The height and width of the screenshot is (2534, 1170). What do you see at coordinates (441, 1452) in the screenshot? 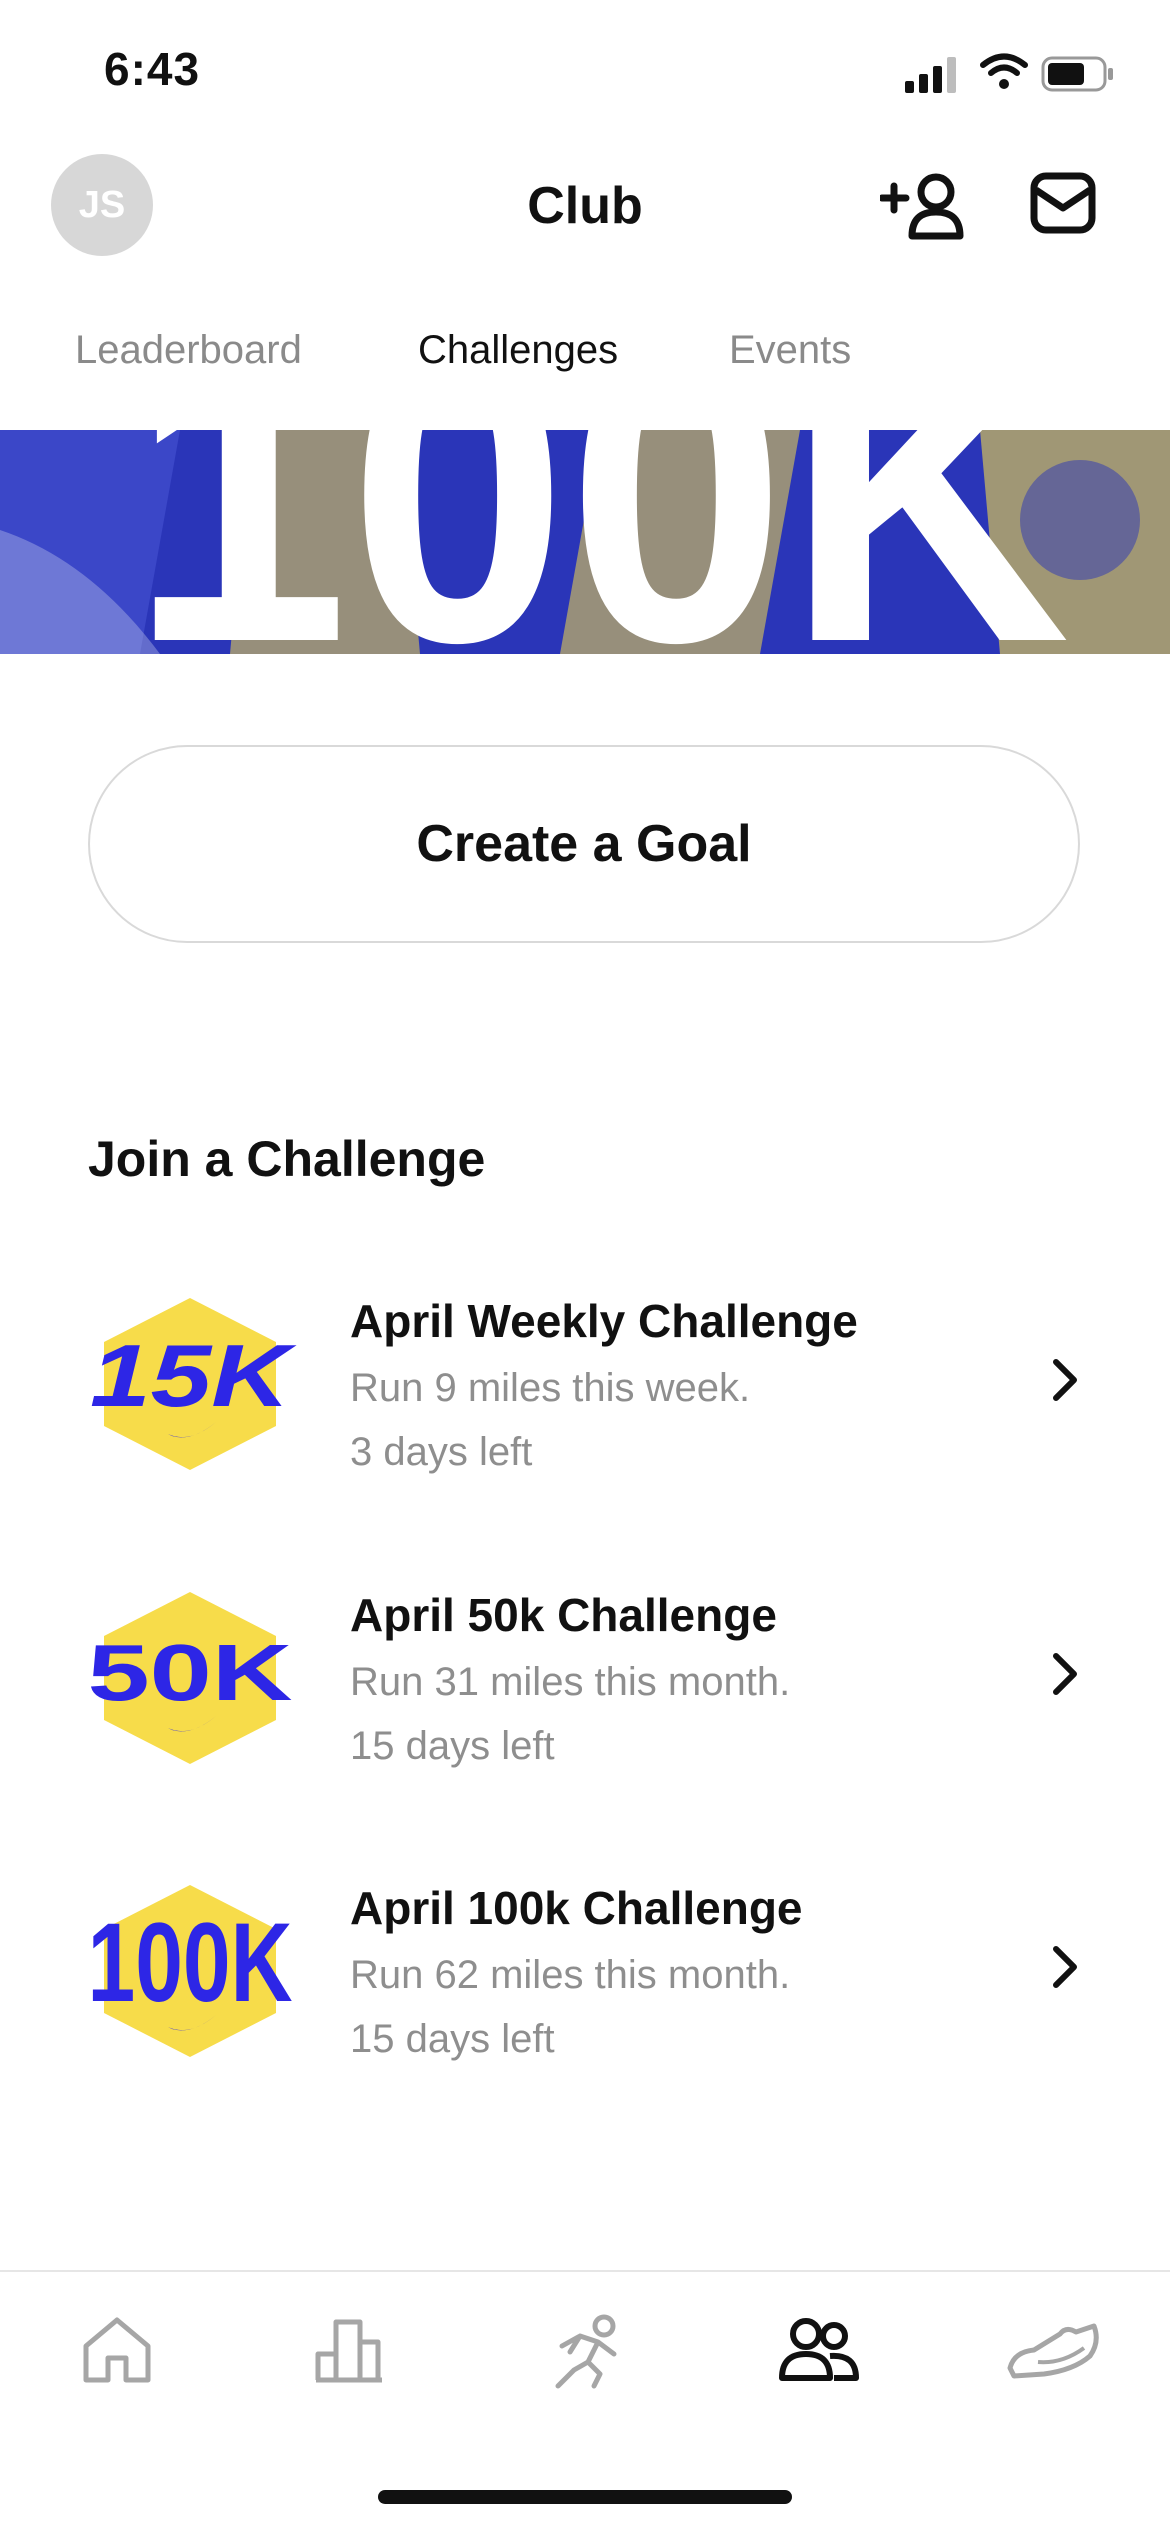
I see `challenge-time-left: 3 days left` at bounding box center [441, 1452].